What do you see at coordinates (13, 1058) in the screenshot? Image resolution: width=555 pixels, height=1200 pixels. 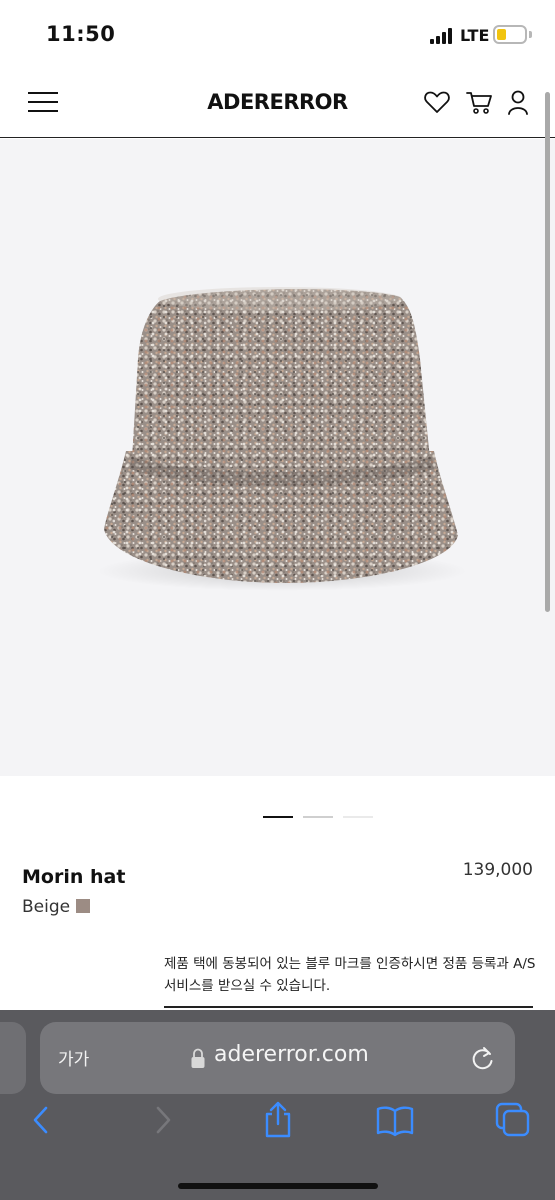 I see `previous-tab-preview` at bounding box center [13, 1058].